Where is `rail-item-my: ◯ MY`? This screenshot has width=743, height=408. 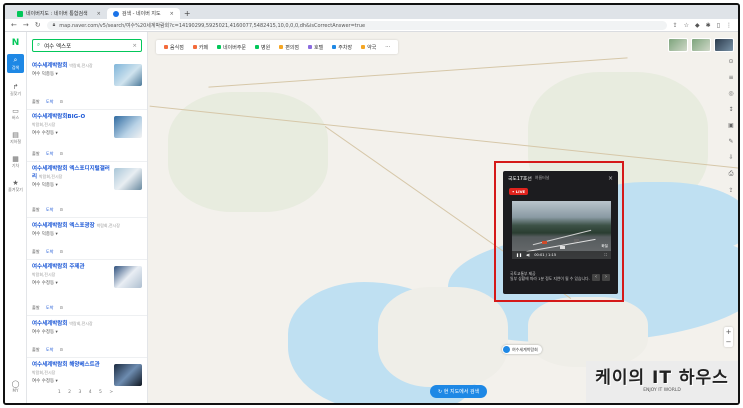
rail-item-my: ◯ MY is located at coordinates (15, 386).